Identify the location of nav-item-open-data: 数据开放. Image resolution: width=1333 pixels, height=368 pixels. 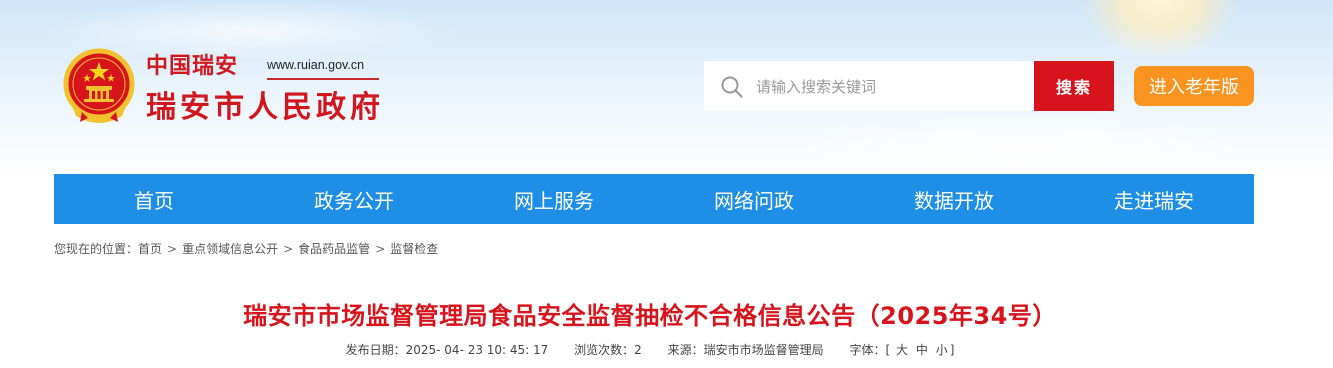
(954, 199).